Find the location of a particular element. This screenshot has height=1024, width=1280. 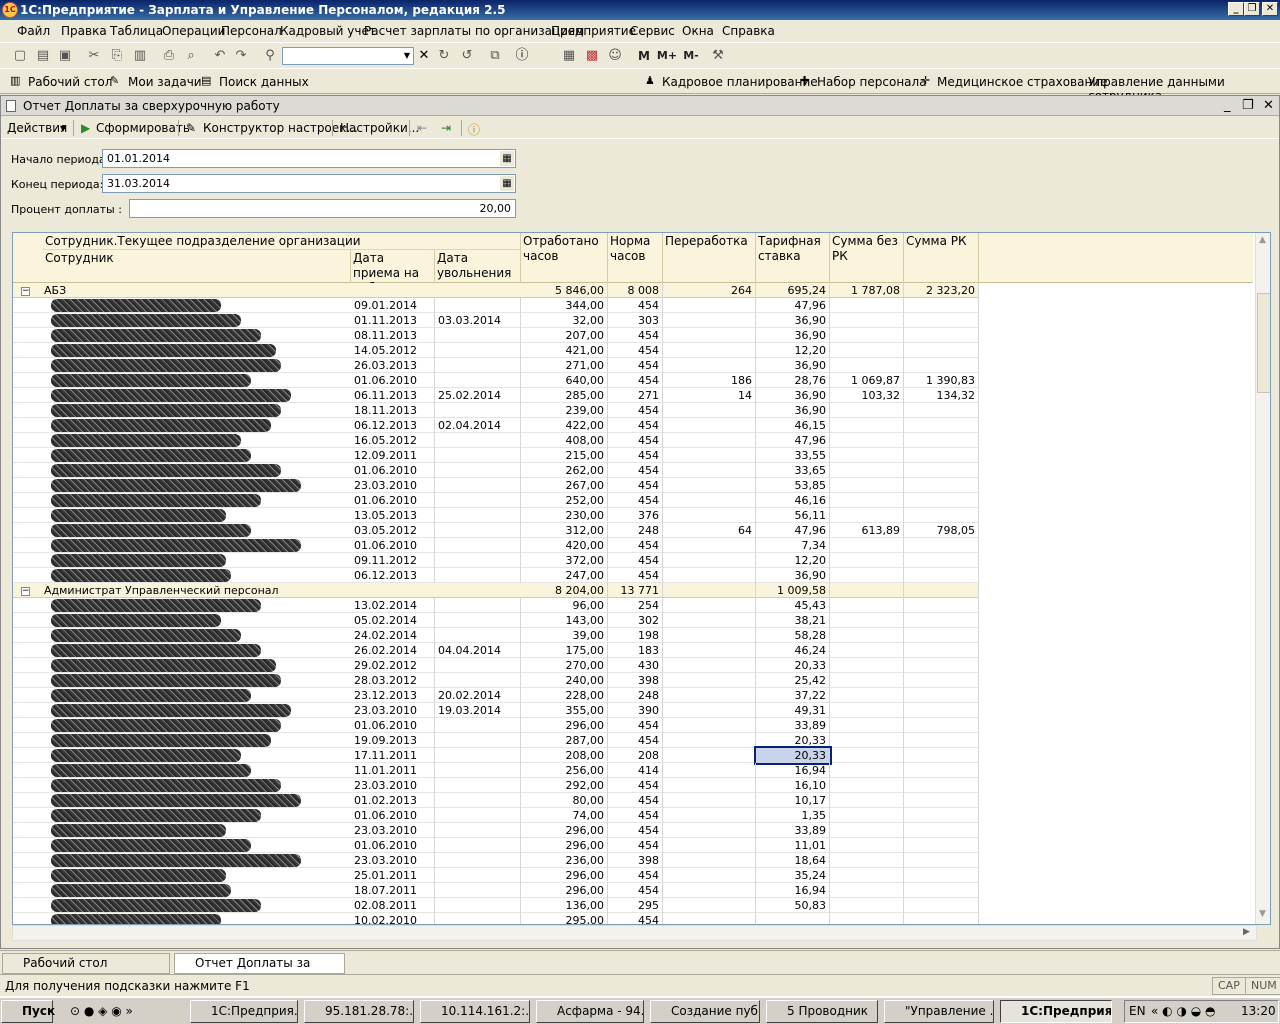

cell-rate: 1,35 is located at coordinates (793, 815).